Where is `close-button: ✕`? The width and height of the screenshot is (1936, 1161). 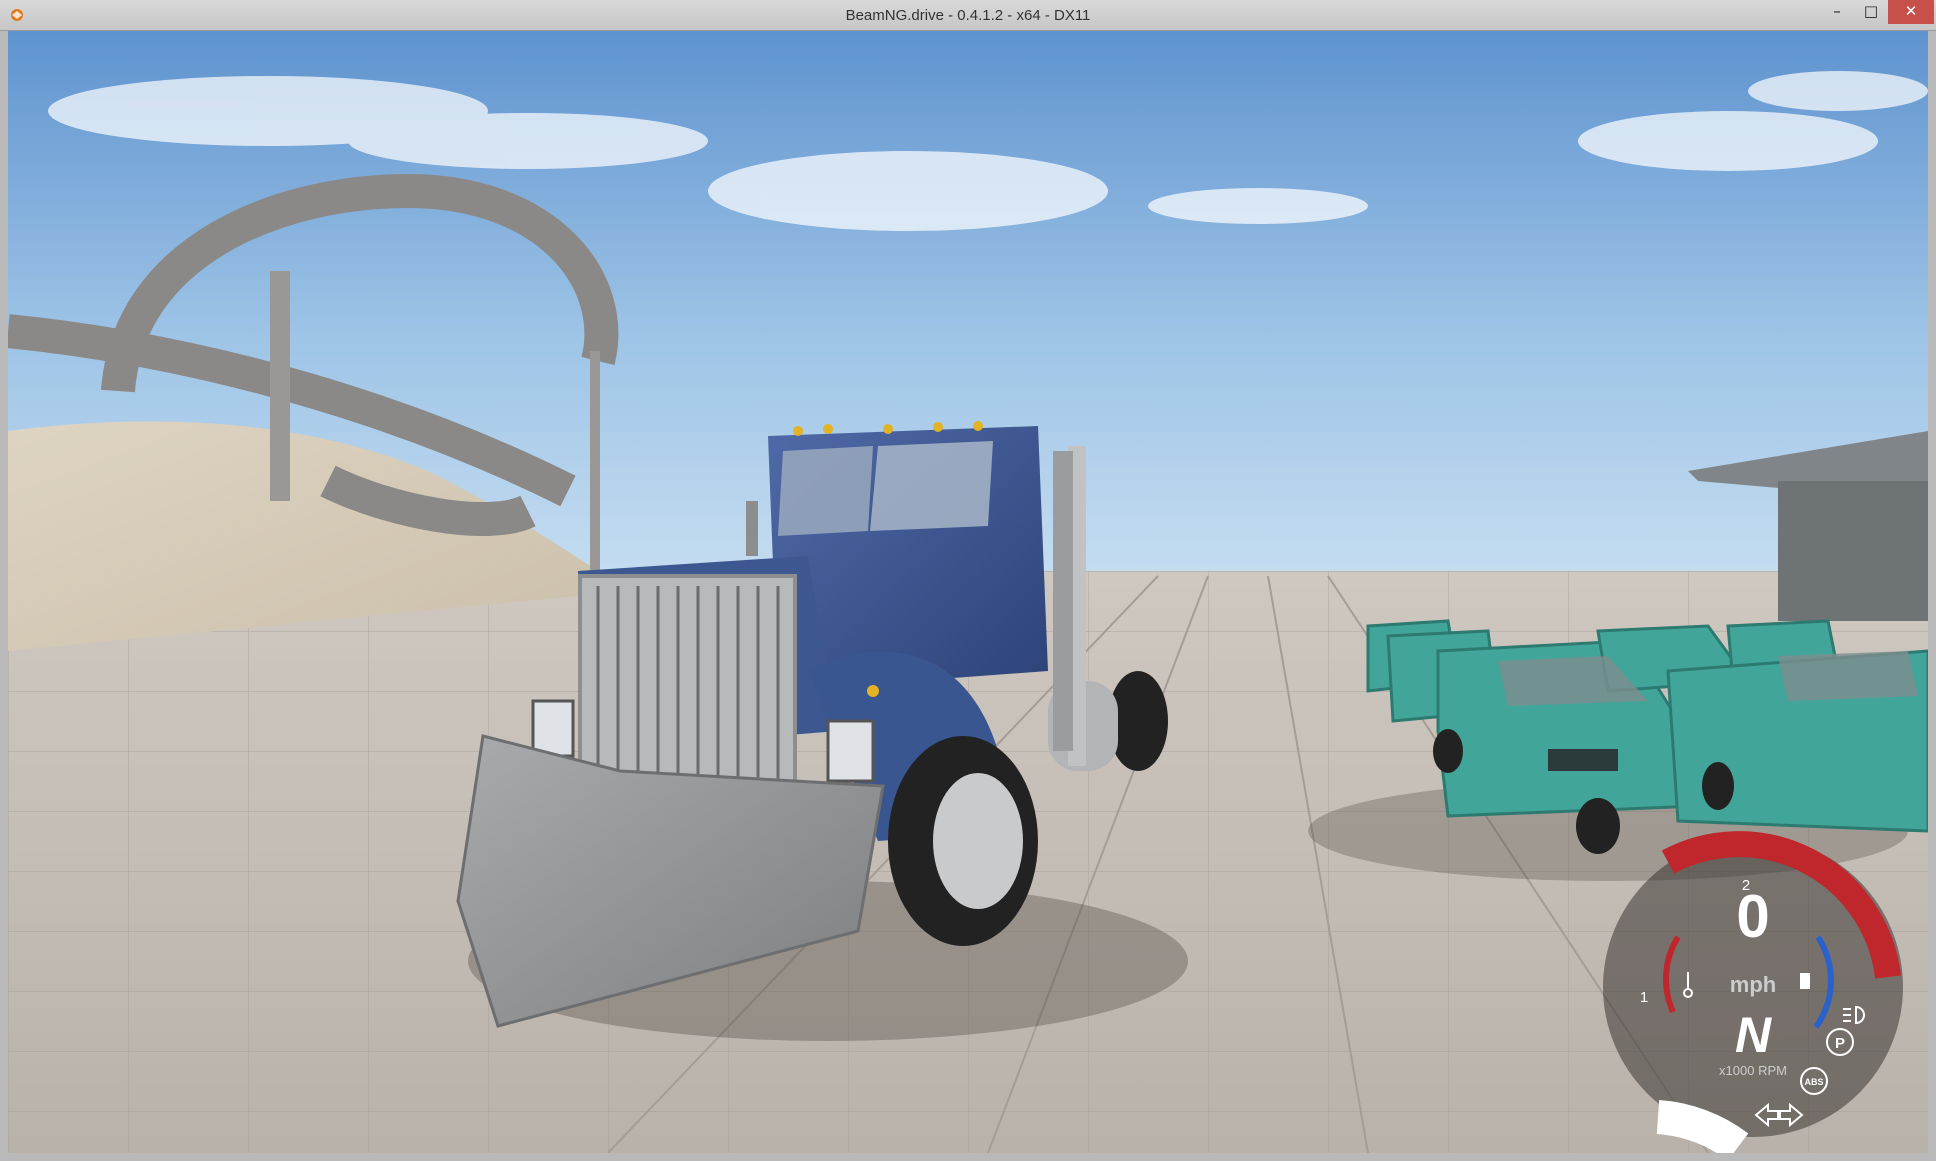 close-button: ✕ is located at coordinates (1911, 12).